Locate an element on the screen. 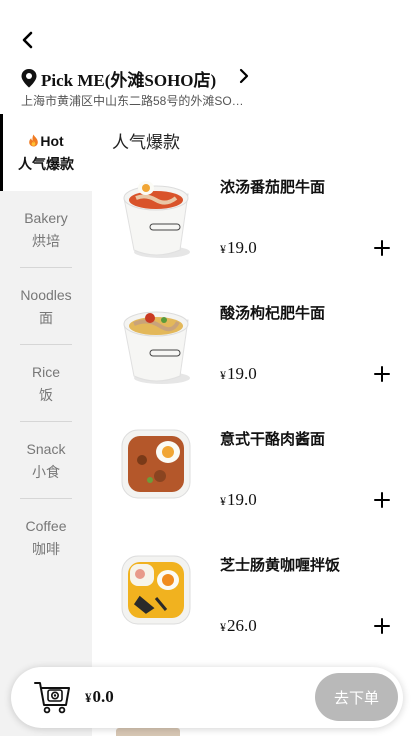  item-name: 芝士肠黄咖喱拌饭 is located at coordinates (280, 565).